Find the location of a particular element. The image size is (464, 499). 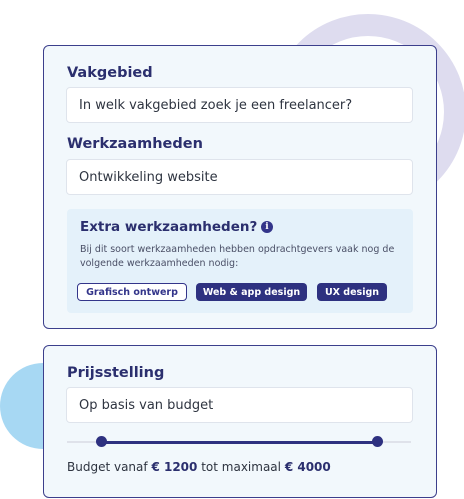

pricing-select-value: Op basis van budget is located at coordinates (146, 405).